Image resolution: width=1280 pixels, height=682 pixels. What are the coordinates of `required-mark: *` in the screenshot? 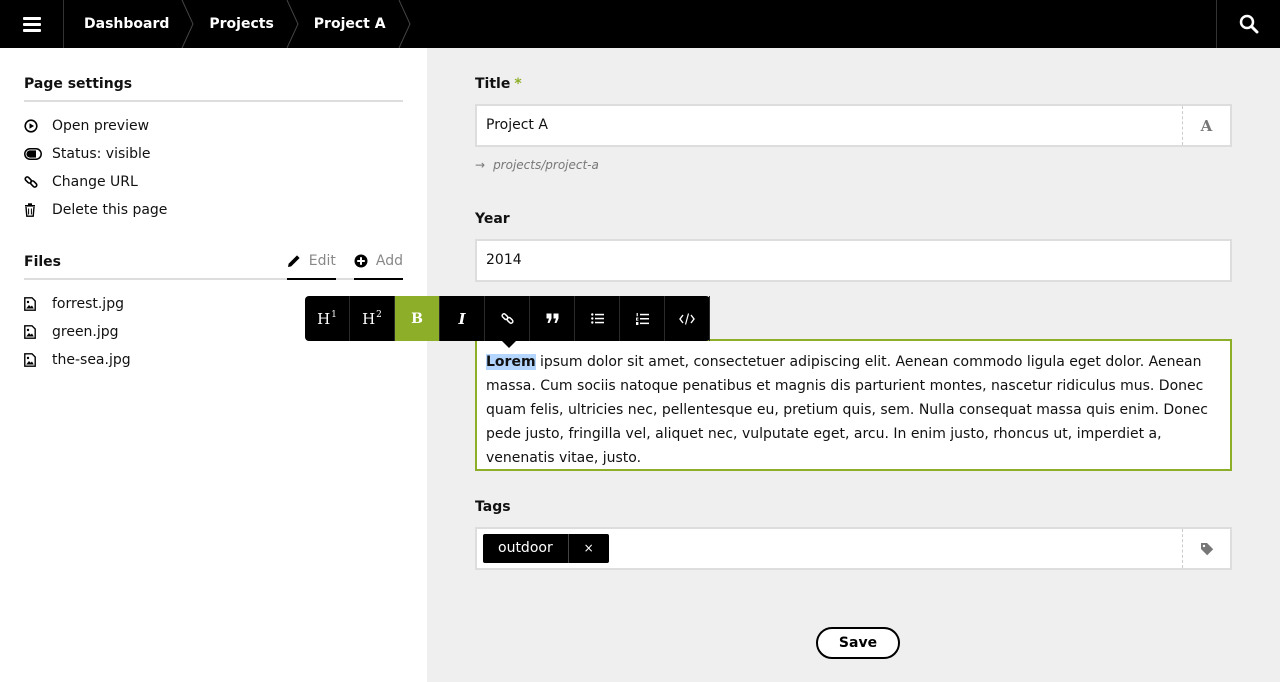 It's located at (518, 84).